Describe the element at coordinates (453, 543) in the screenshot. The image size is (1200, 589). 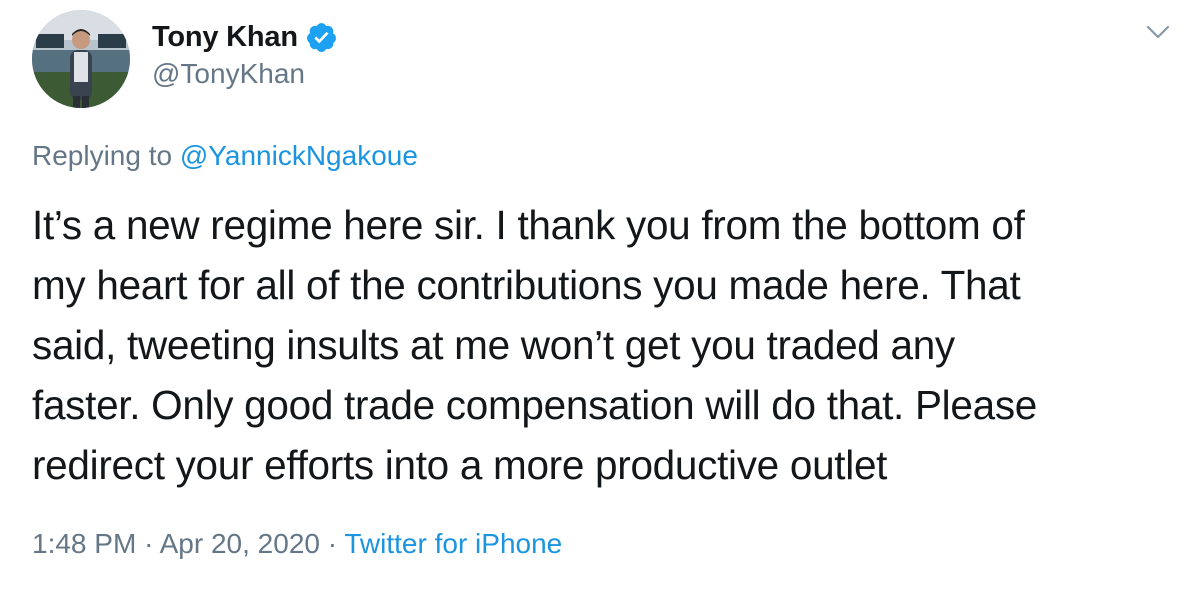
I see `tweet-source-link: Twitter for iPhone` at that location.